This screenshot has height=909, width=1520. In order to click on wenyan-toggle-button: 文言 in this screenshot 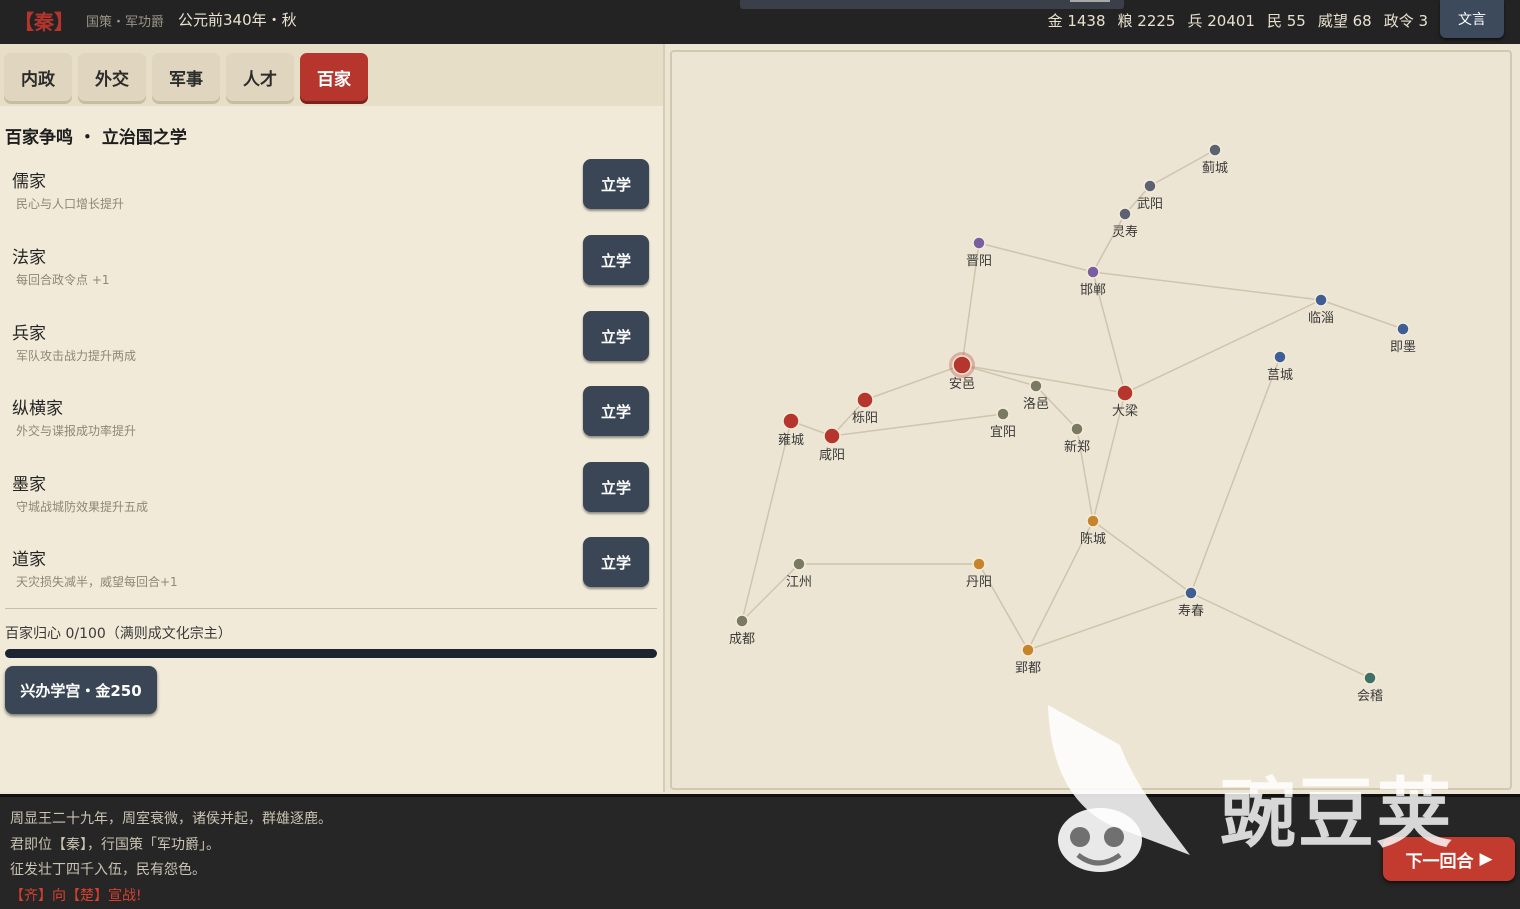, I will do `click(1472, 19)`.